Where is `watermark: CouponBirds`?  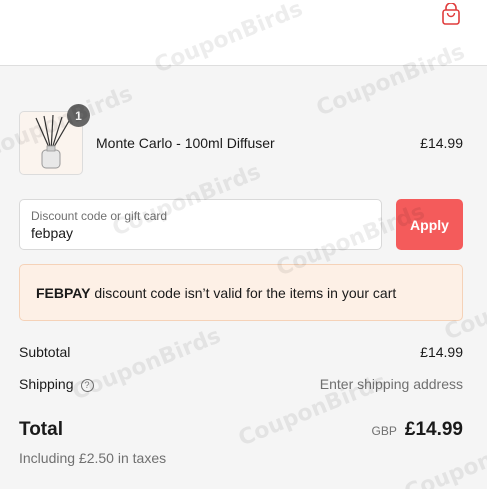
watermark: CouponBirds is located at coordinates (147, 364).